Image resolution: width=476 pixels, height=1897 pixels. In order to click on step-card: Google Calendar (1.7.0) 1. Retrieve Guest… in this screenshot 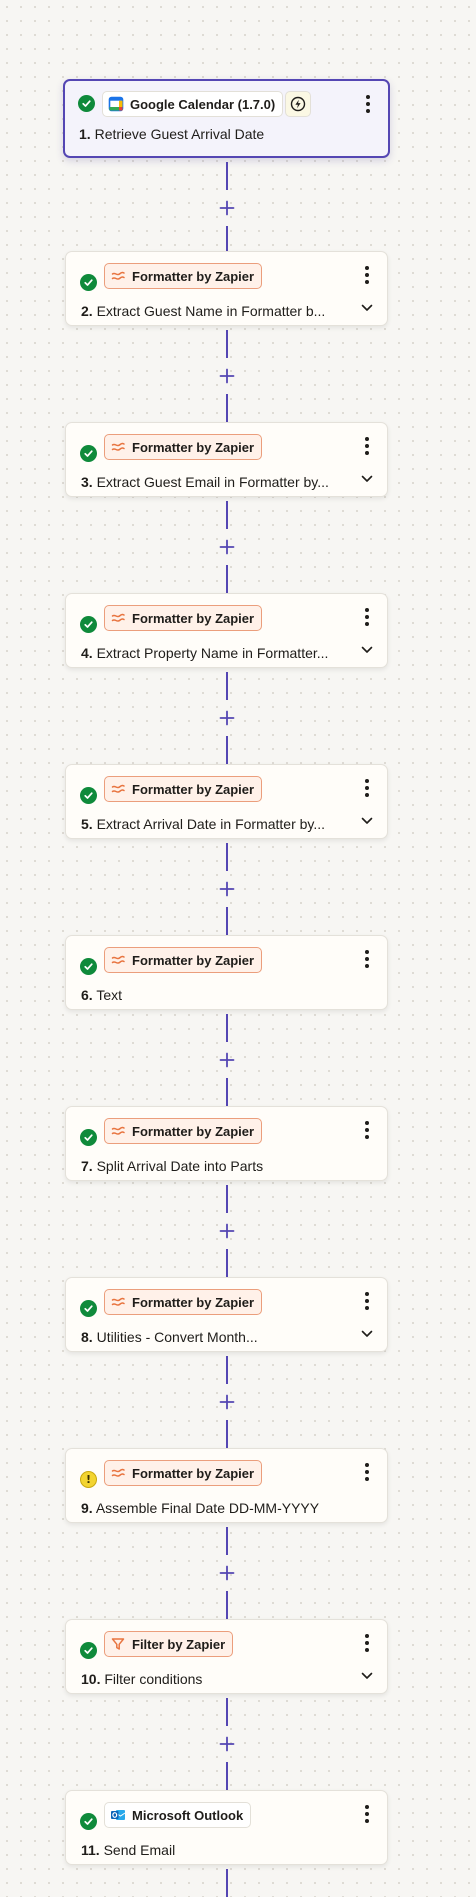, I will do `click(226, 118)`.